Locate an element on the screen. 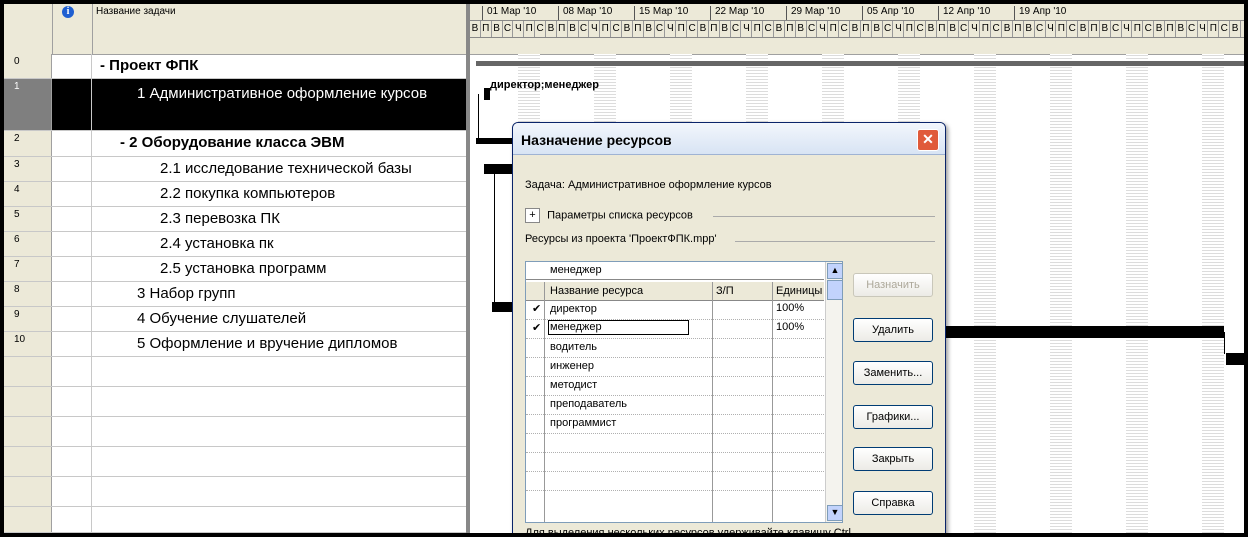 The height and width of the screenshot is (537, 1248). resource-row: методист is located at coordinates (675, 386).